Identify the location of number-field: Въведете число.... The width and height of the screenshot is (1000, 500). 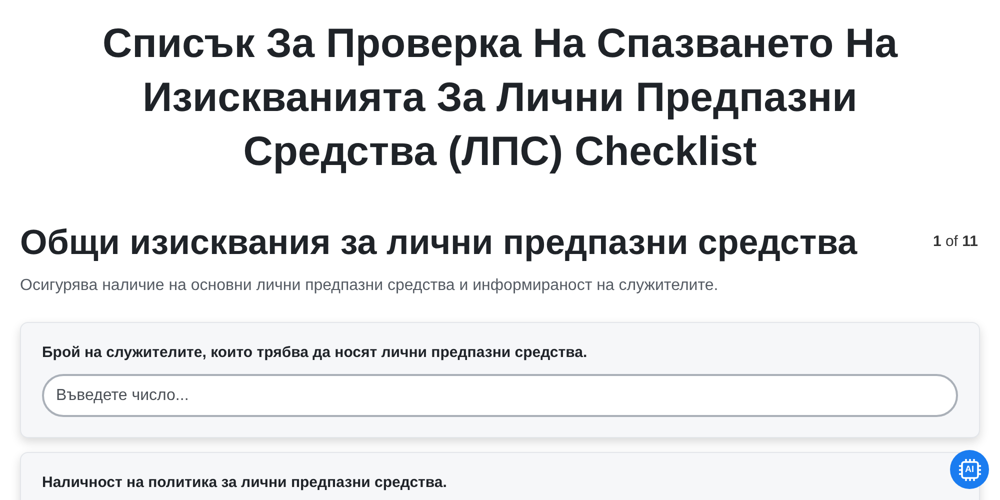
(500, 395).